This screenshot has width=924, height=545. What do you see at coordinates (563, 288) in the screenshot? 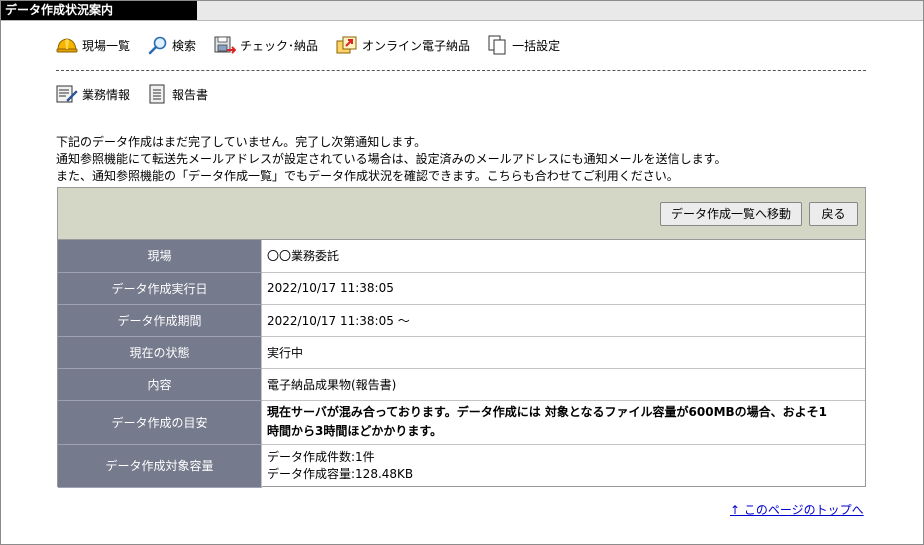
I see `row-value: 2022/10/17 11:38:05` at bounding box center [563, 288].